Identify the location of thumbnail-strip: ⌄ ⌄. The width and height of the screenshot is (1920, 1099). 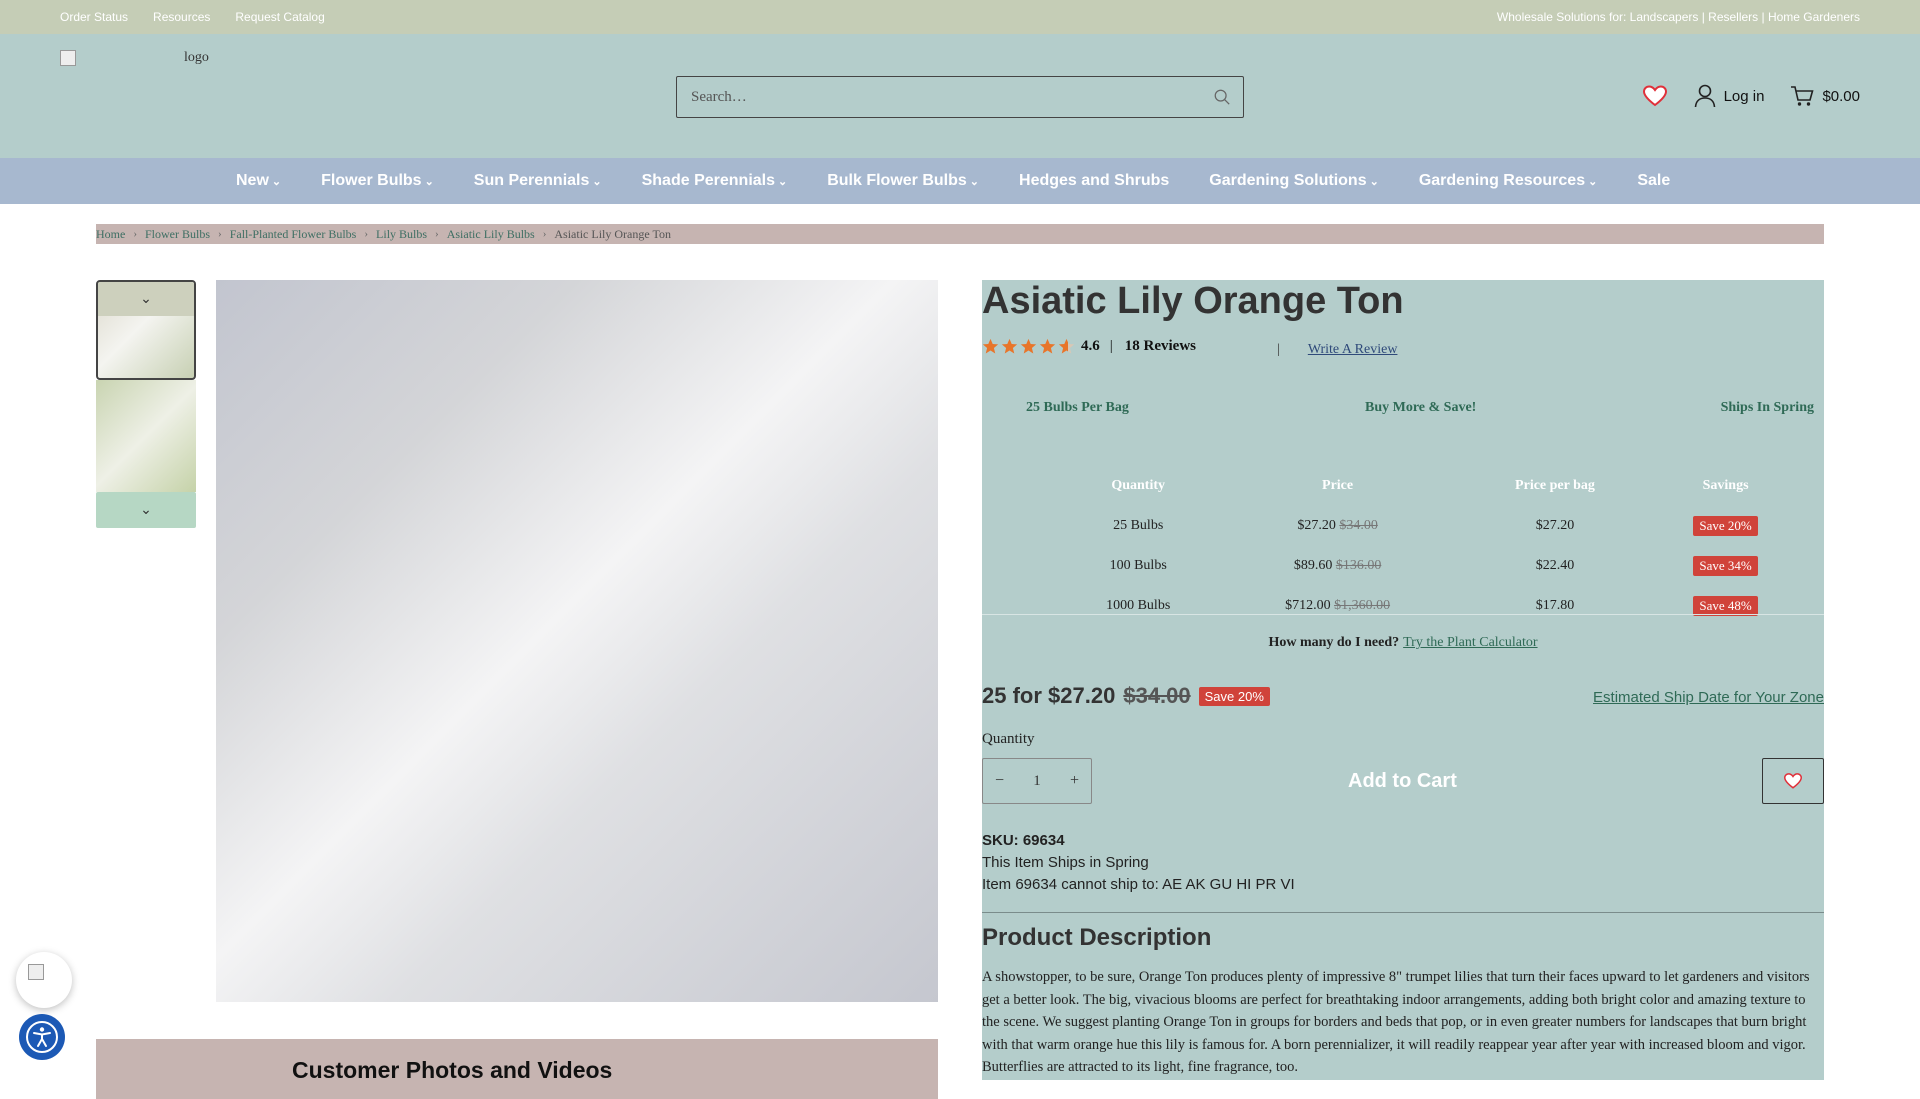
(146, 404).